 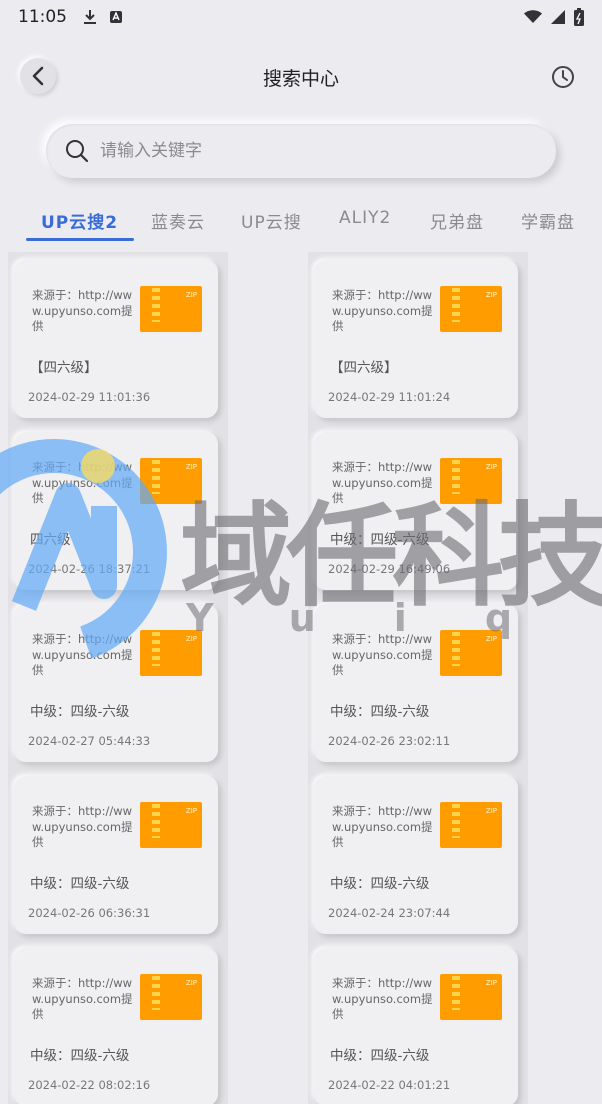 I want to click on page-title: 搜索中心, so click(x=300, y=79).